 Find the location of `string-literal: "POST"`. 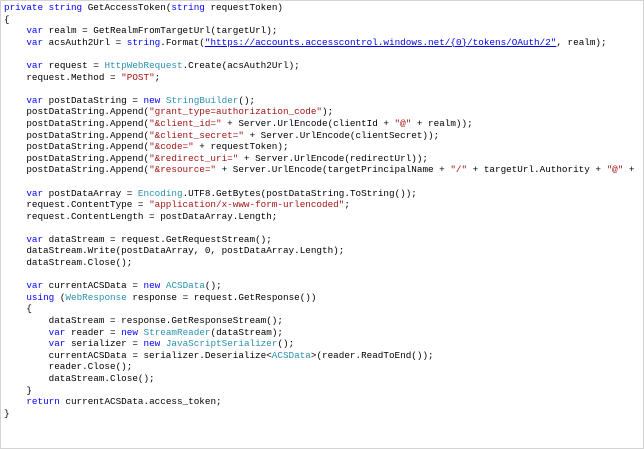

string-literal: "POST" is located at coordinates (138, 77).